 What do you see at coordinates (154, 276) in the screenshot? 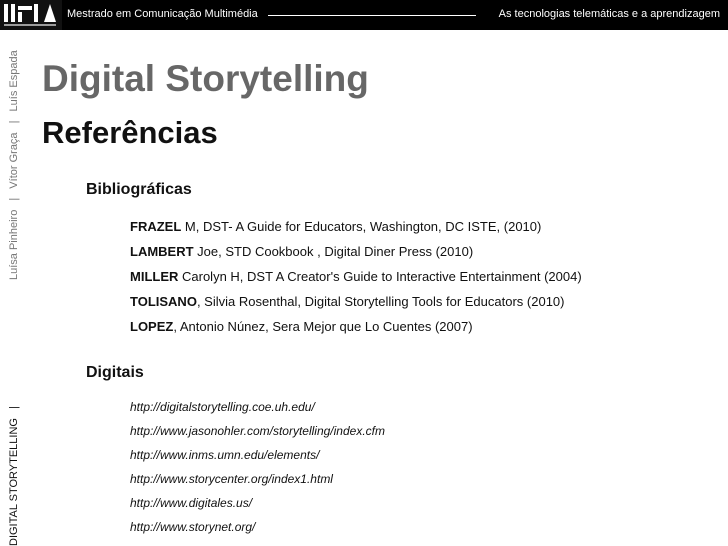
I see `bibliography-author: MILLER` at bounding box center [154, 276].